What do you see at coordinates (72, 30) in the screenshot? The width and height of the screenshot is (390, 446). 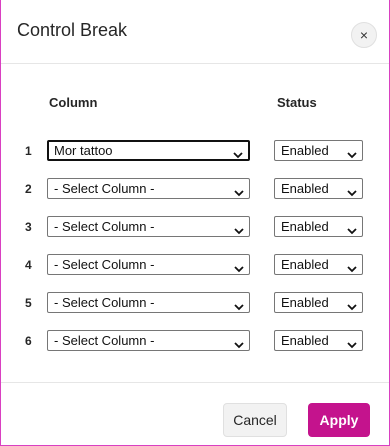 I see `dialog-title: Control Break` at bounding box center [72, 30].